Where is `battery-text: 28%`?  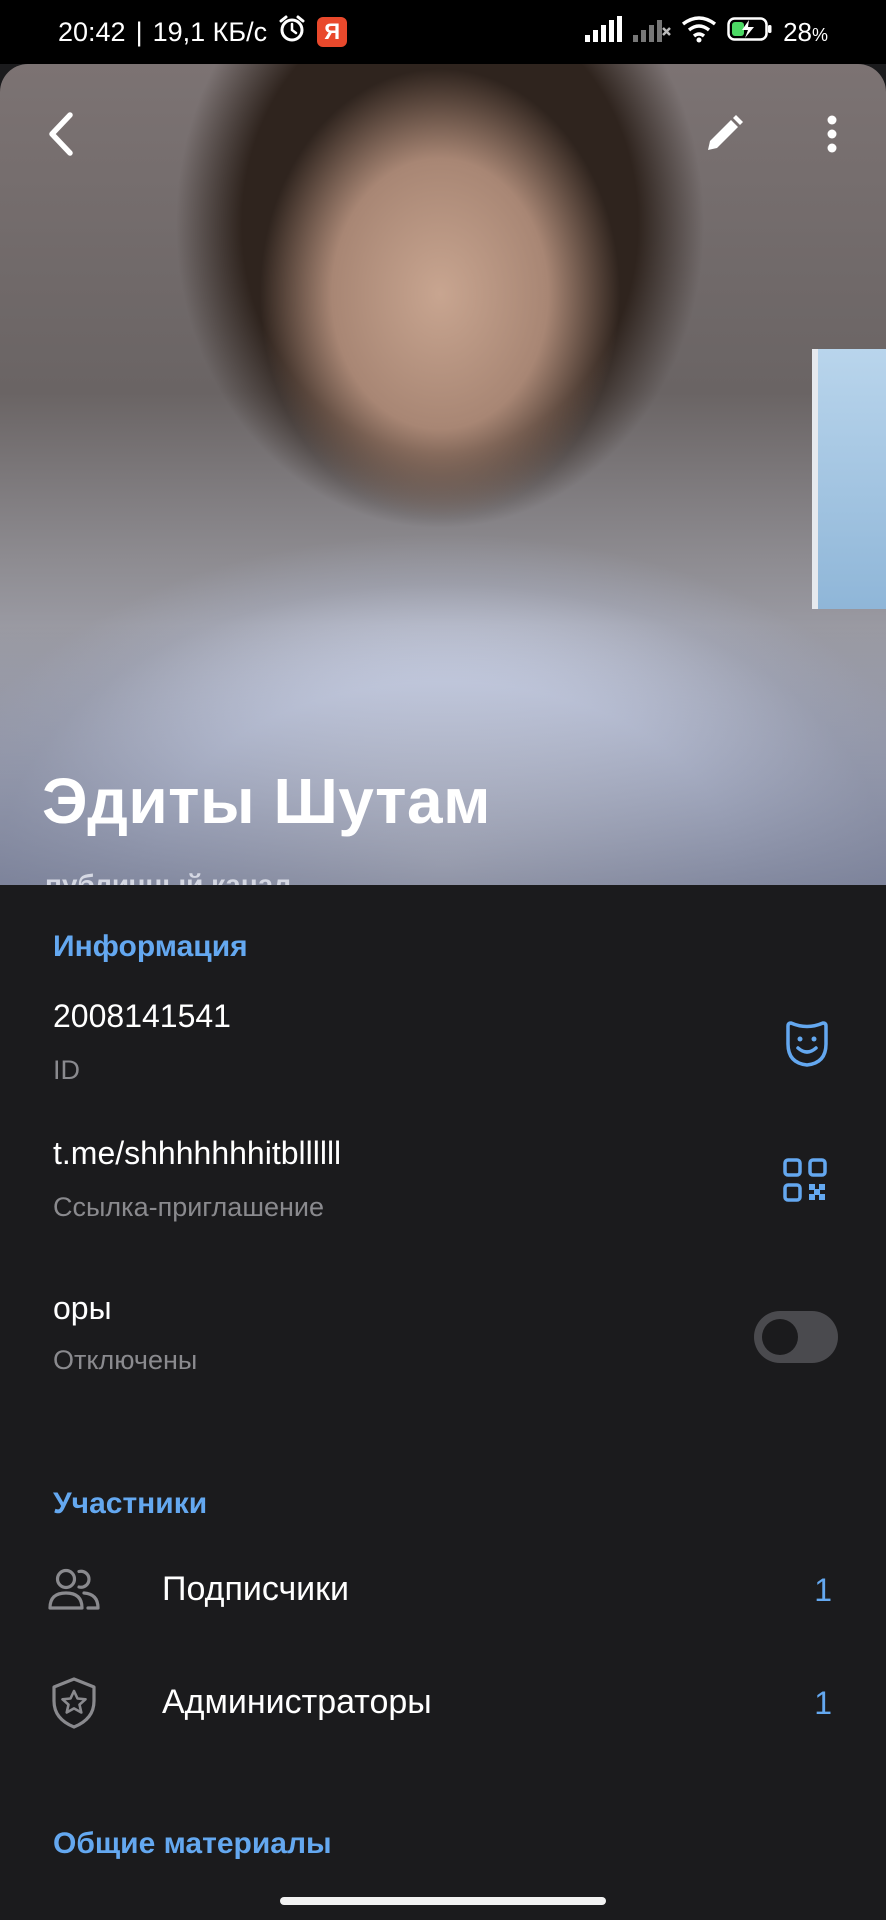 battery-text: 28% is located at coordinates (805, 32).